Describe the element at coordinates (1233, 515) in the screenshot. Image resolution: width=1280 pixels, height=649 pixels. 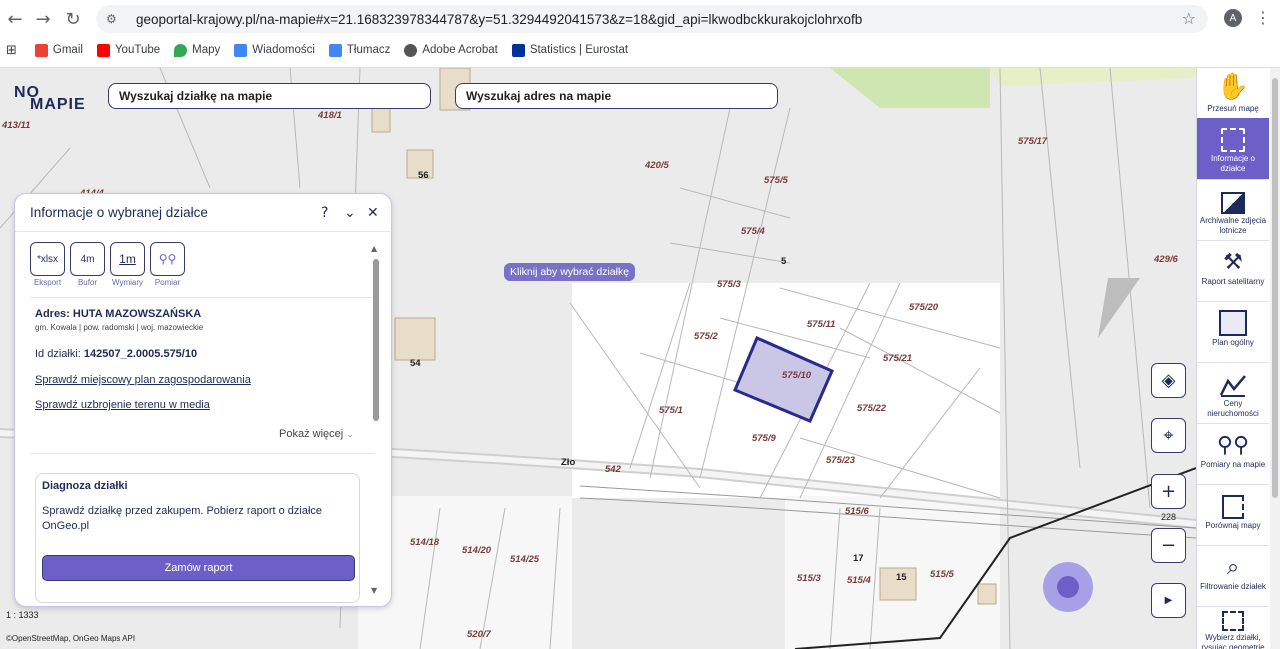
I see `sidebar-item-compare: Porównaj mapy` at that location.